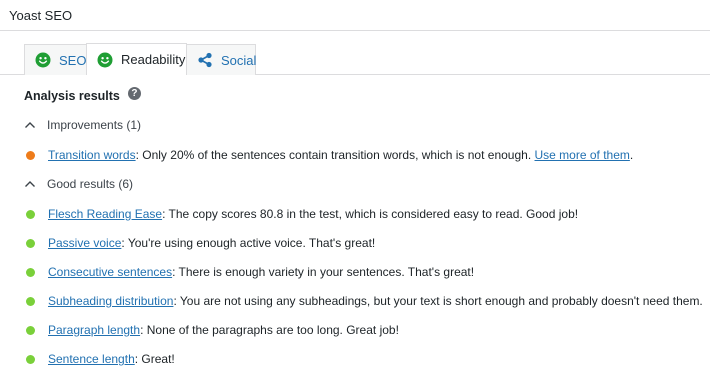 The height and width of the screenshot is (378, 710). I want to click on result-link: Paragraph length, so click(94, 330).